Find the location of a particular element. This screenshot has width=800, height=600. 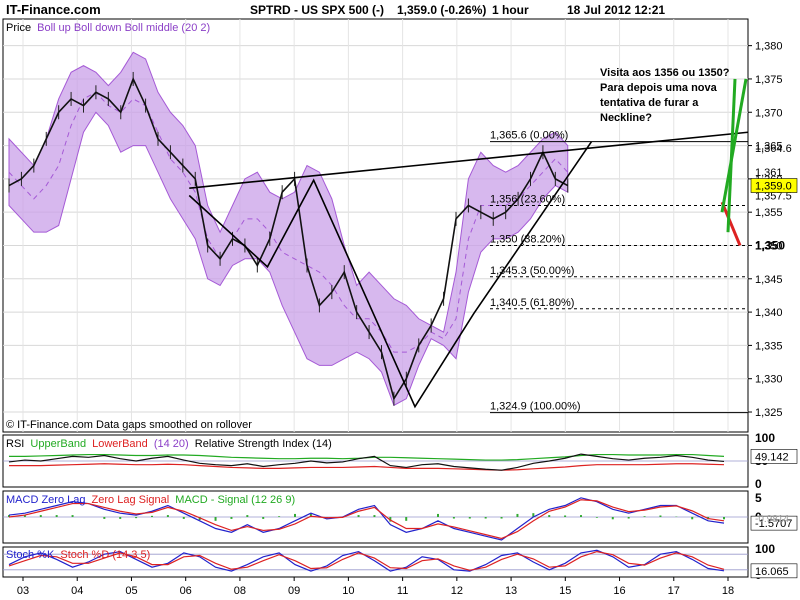

macd-secondary-label: -0.9814 is located at coordinates (772, 519).